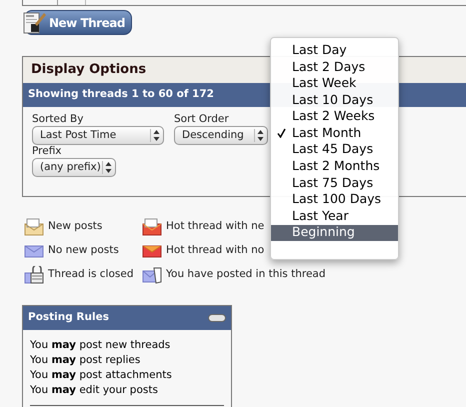 Image resolution: width=466 pixels, height=407 pixels. What do you see at coordinates (75, 226) in the screenshot?
I see `legend-label: New posts` at bounding box center [75, 226].